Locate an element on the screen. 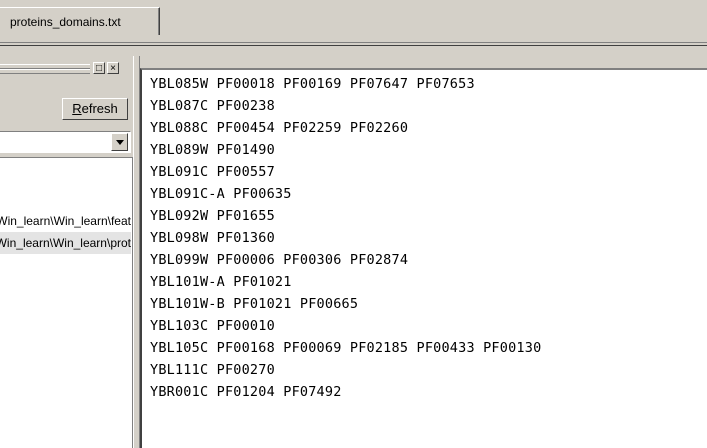 The width and height of the screenshot is (707, 448). editor-line: YBL101W-B PF01021 PF00665 is located at coordinates (254, 304).